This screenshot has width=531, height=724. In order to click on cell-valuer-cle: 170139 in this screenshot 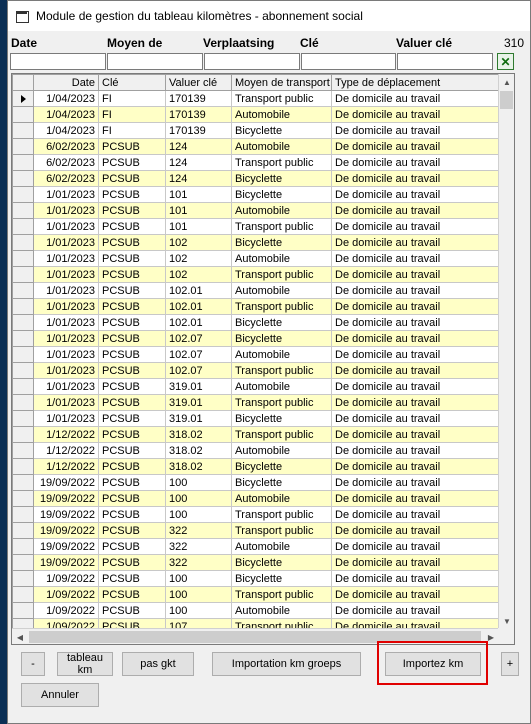, I will do `click(198, 130)`.